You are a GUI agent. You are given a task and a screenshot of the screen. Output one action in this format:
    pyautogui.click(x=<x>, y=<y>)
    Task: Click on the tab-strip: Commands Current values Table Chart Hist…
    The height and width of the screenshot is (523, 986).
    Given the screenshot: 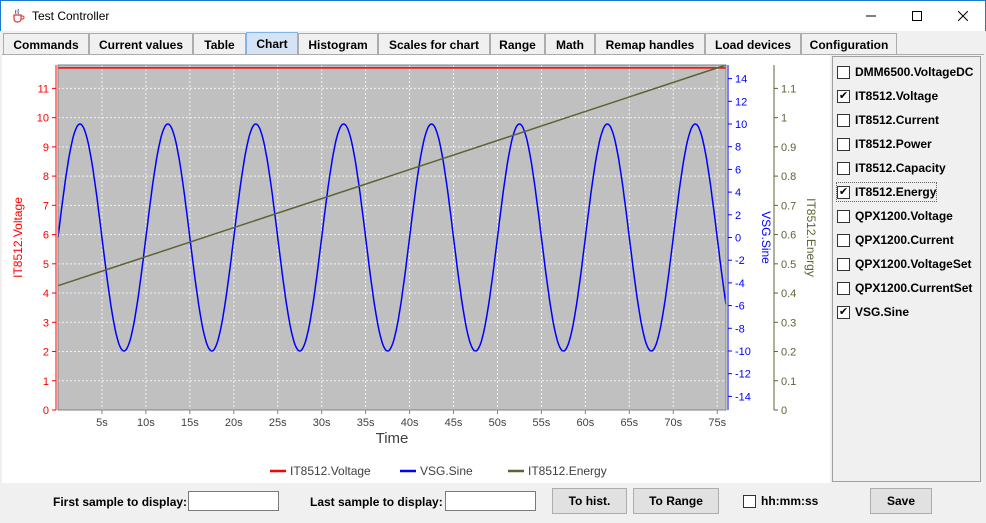 What is the action you would take?
    pyautogui.click(x=493, y=43)
    